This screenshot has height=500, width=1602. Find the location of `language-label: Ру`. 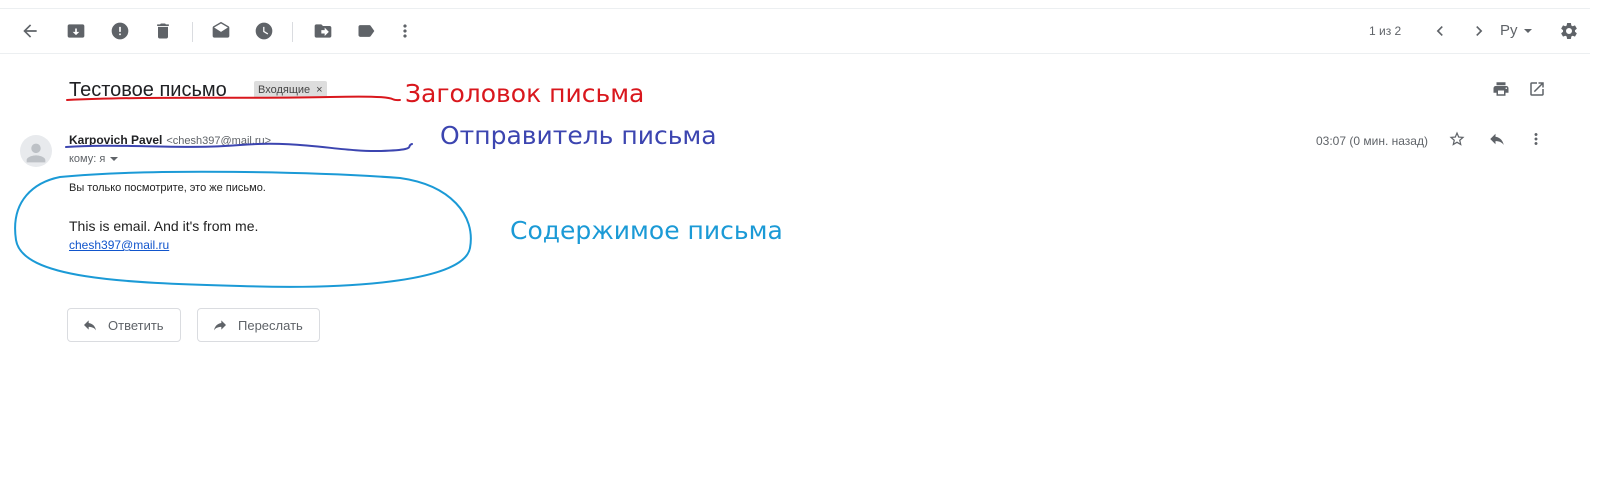

language-label: Ру is located at coordinates (1509, 30).